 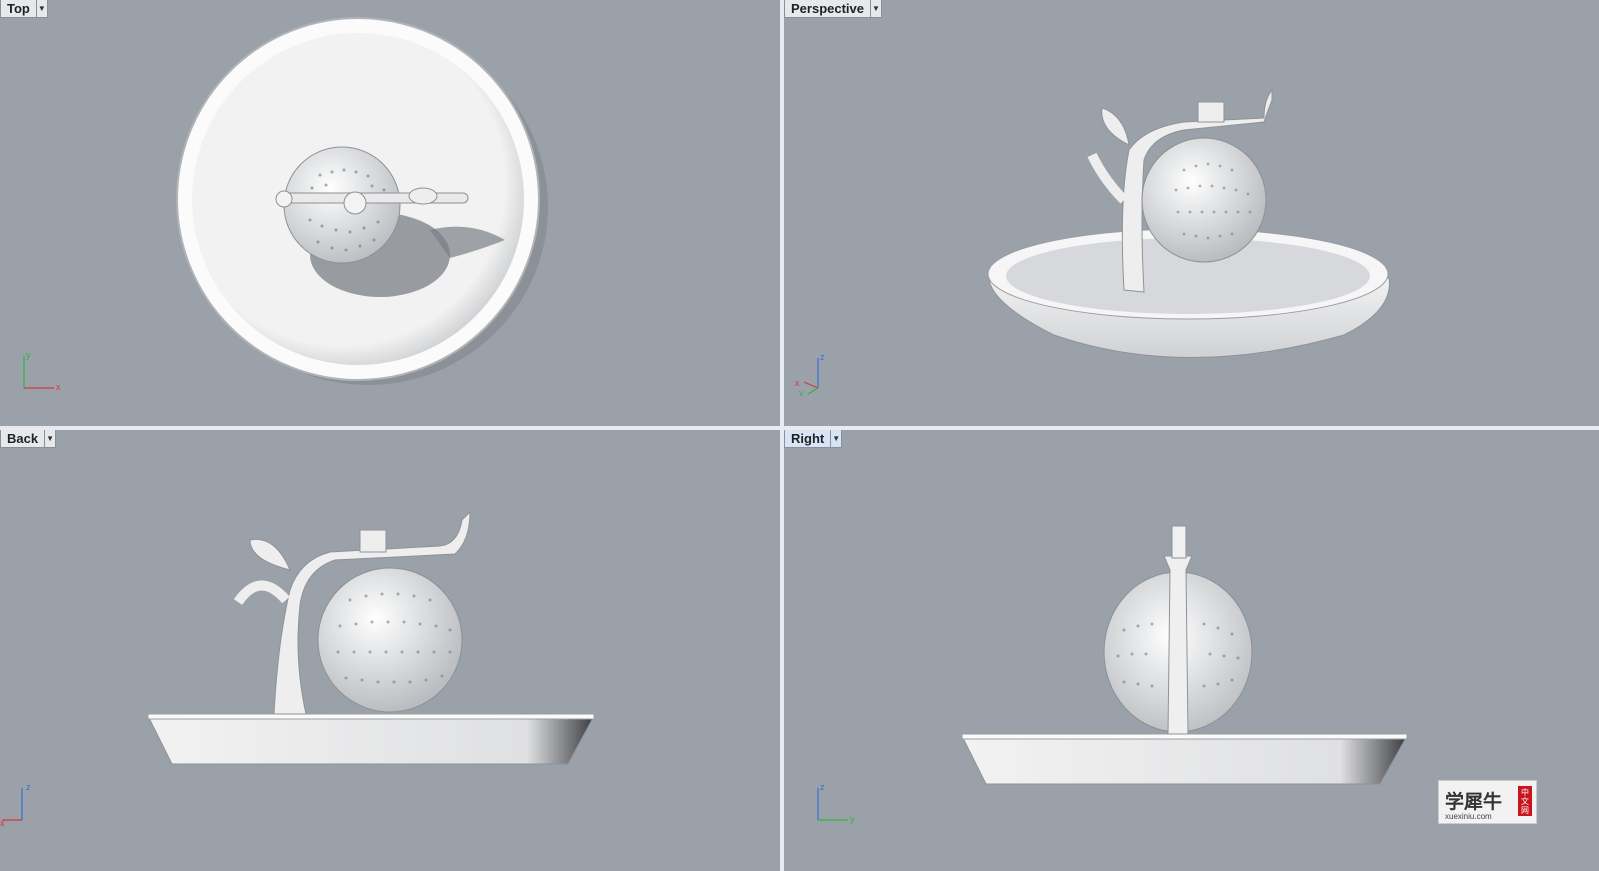 I want to click on watermark-badge-char: 中, so click(x=1525, y=792).